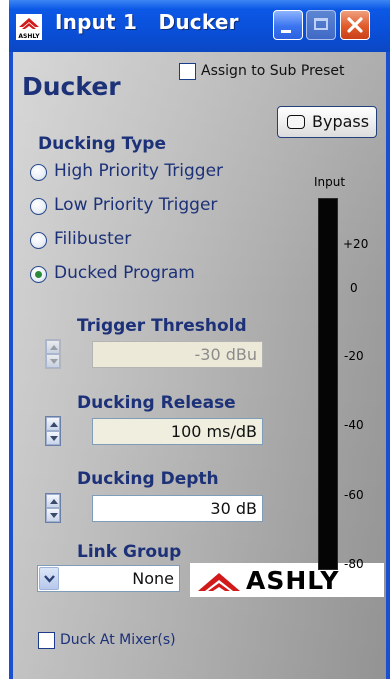 The image size is (390, 679). What do you see at coordinates (29, 27) in the screenshot?
I see `ashly-app-icon: ASHLY` at bounding box center [29, 27].